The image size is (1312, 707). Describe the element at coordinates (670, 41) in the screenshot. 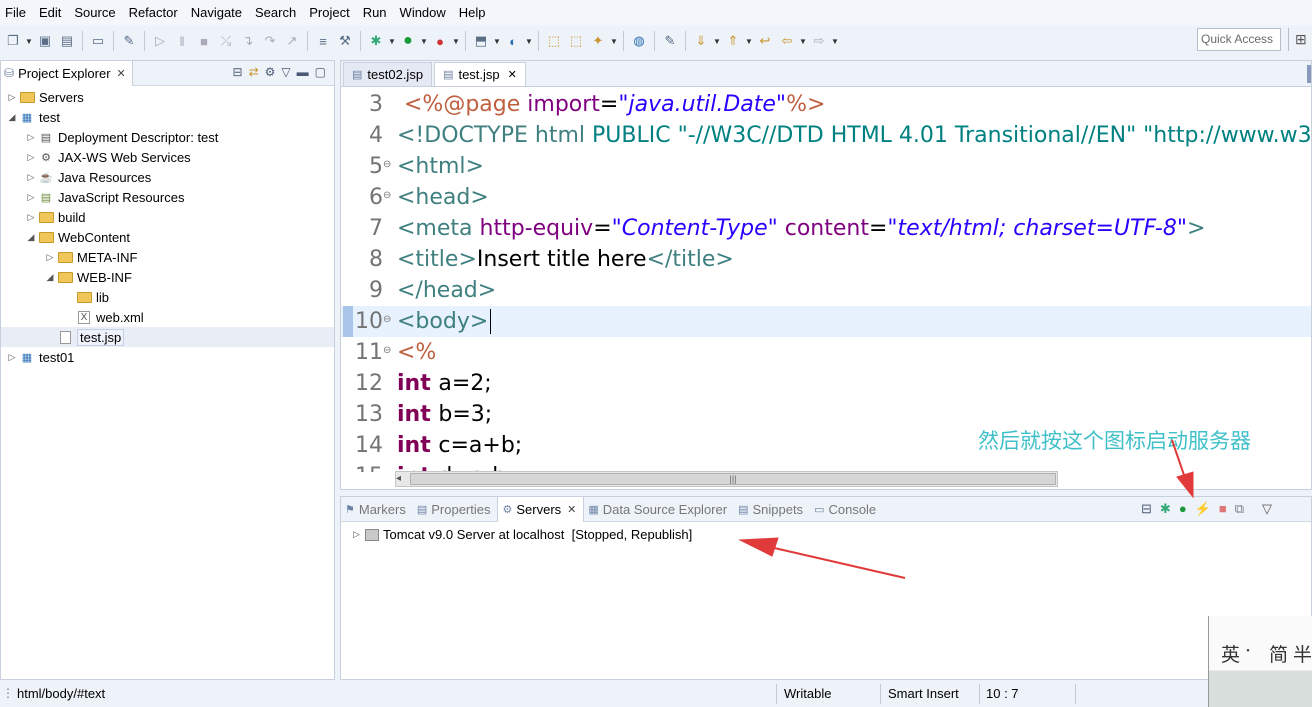

I see `toggle-annotation-icon: ✎` at that location.